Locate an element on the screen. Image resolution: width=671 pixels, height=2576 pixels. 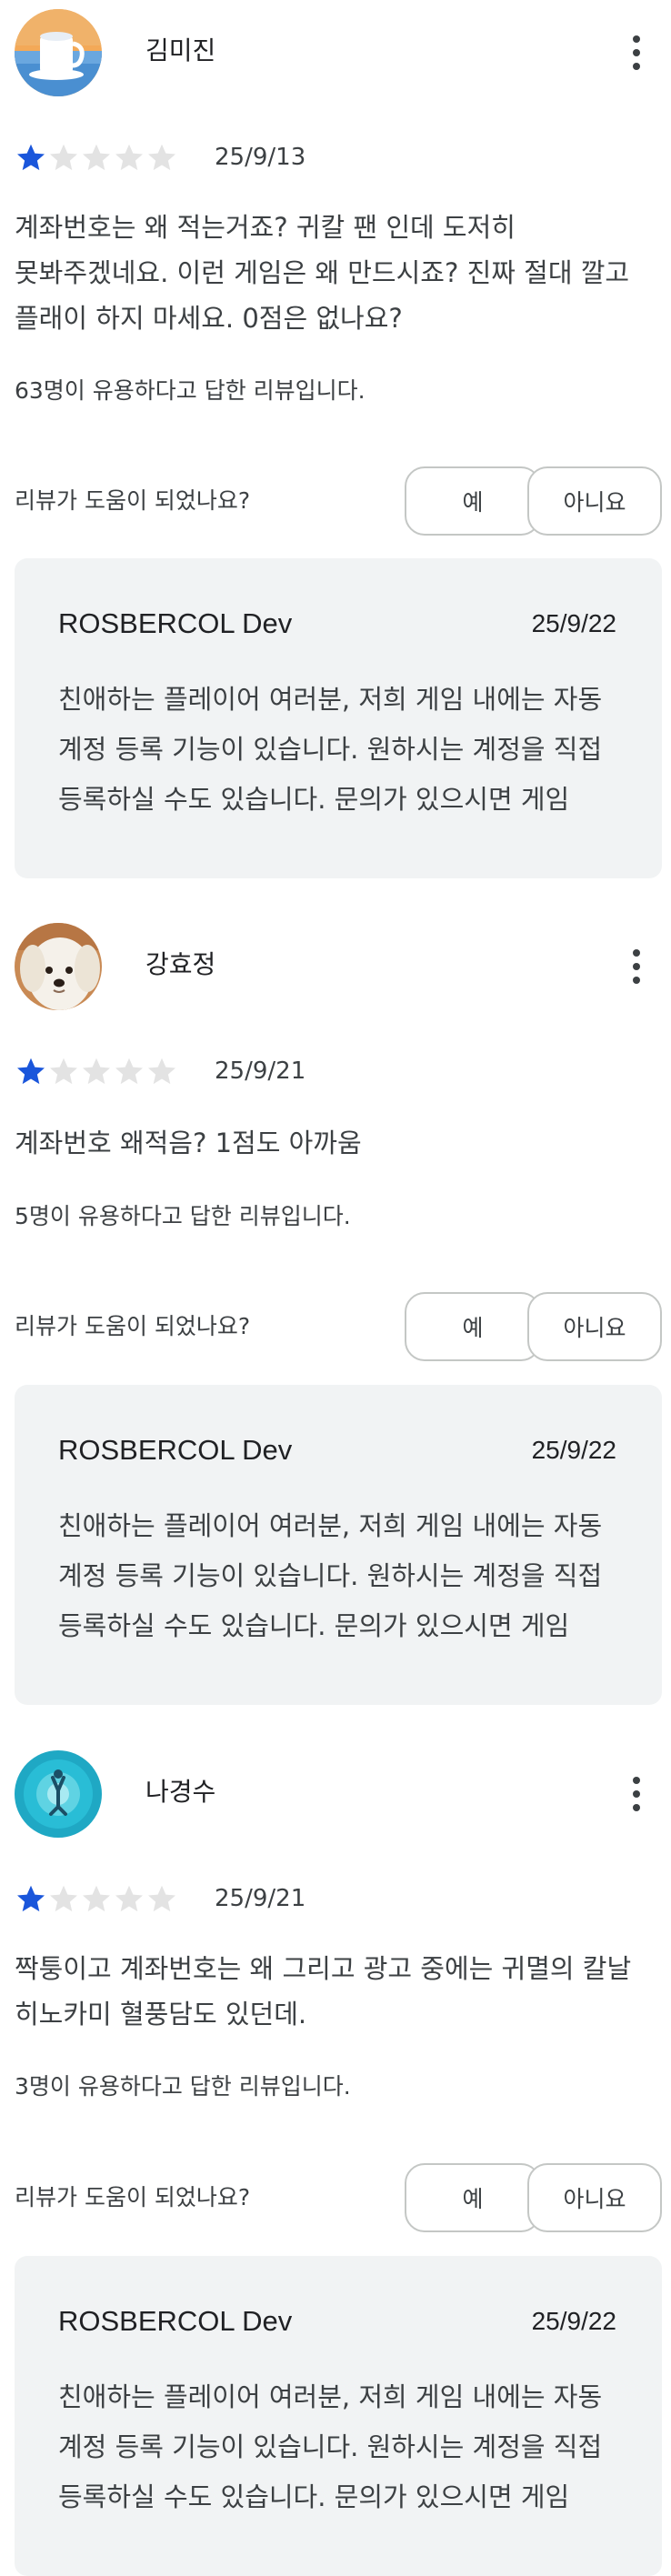
puppy-avatar-icon is located at coordinates (58, 967).